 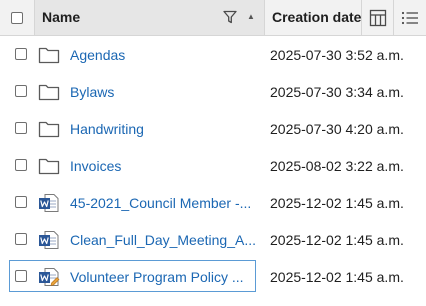 I want to click on table-header: Name ▲ Creation date, so click(x=213, y=18).